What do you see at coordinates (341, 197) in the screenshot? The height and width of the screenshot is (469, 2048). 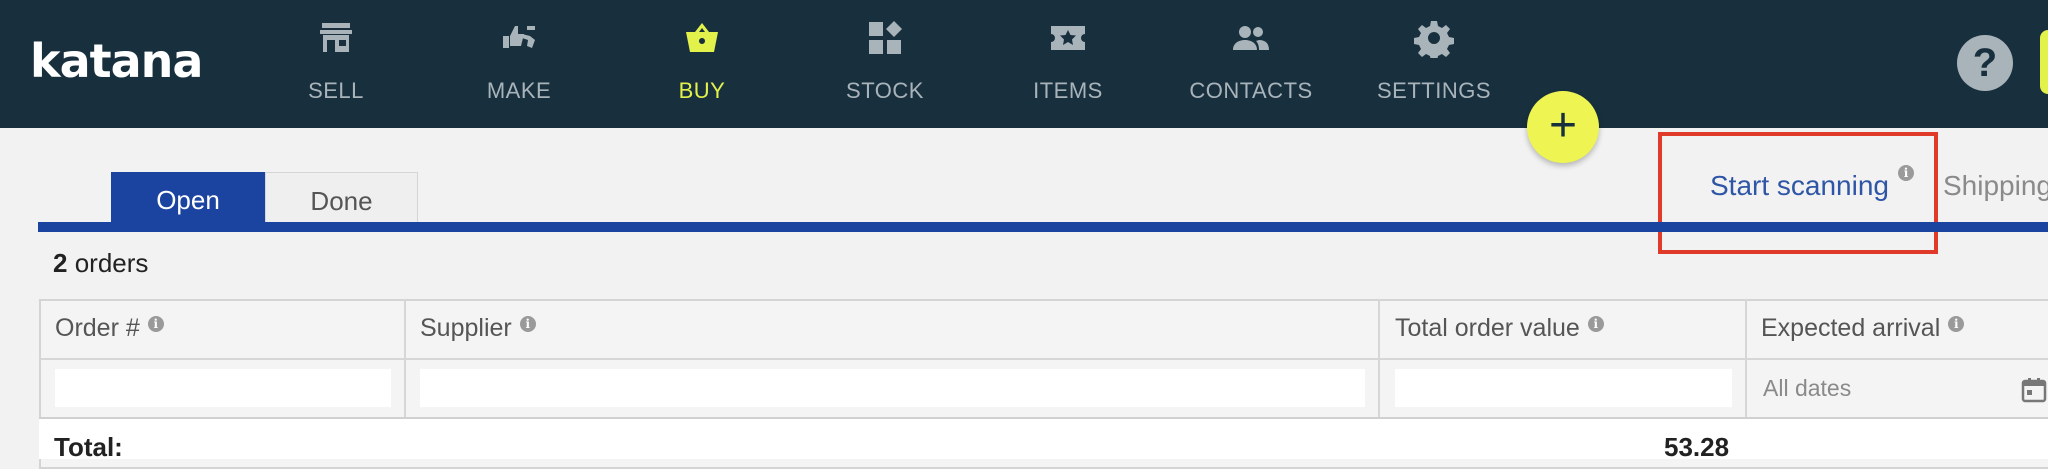 I see `tab-done: Done` at bounding box center [341, 197].